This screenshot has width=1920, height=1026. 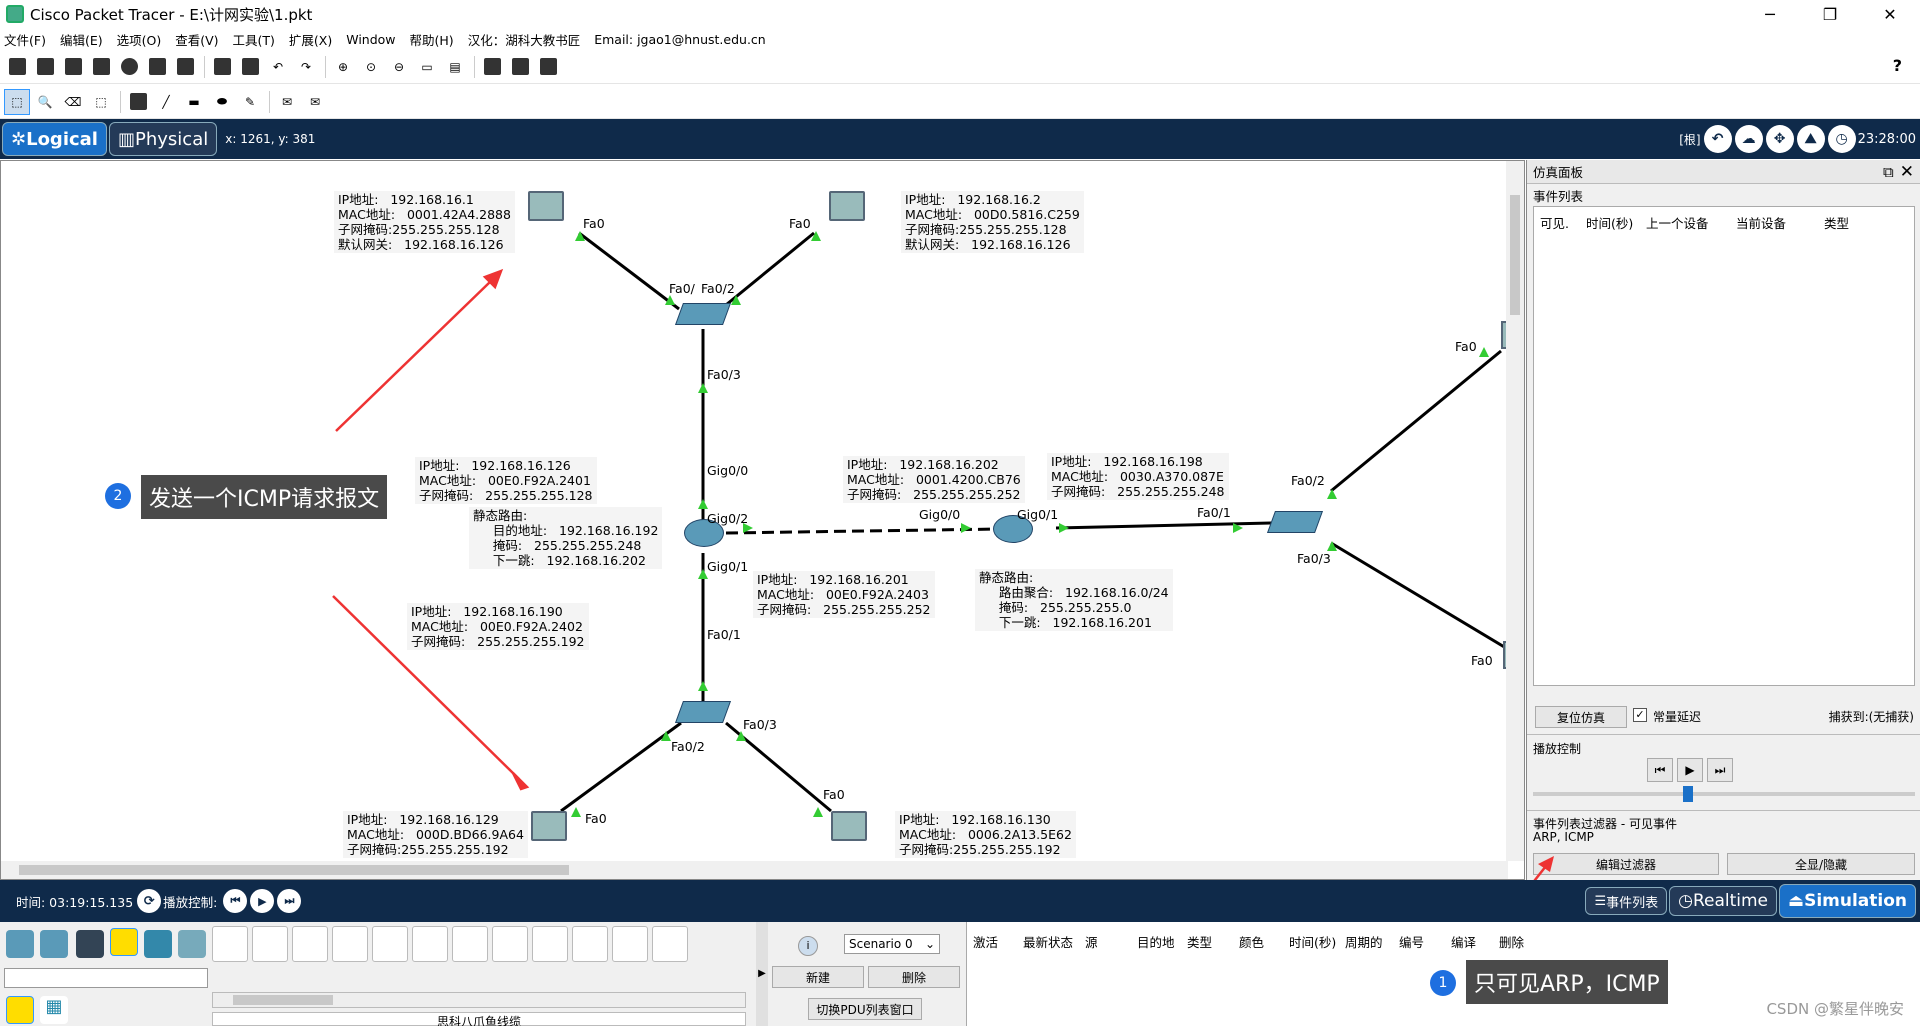 What do you see at coordinates (270, 944) in the screenshot?
I see `console-cable-icon` at bounding box center [270, 944].